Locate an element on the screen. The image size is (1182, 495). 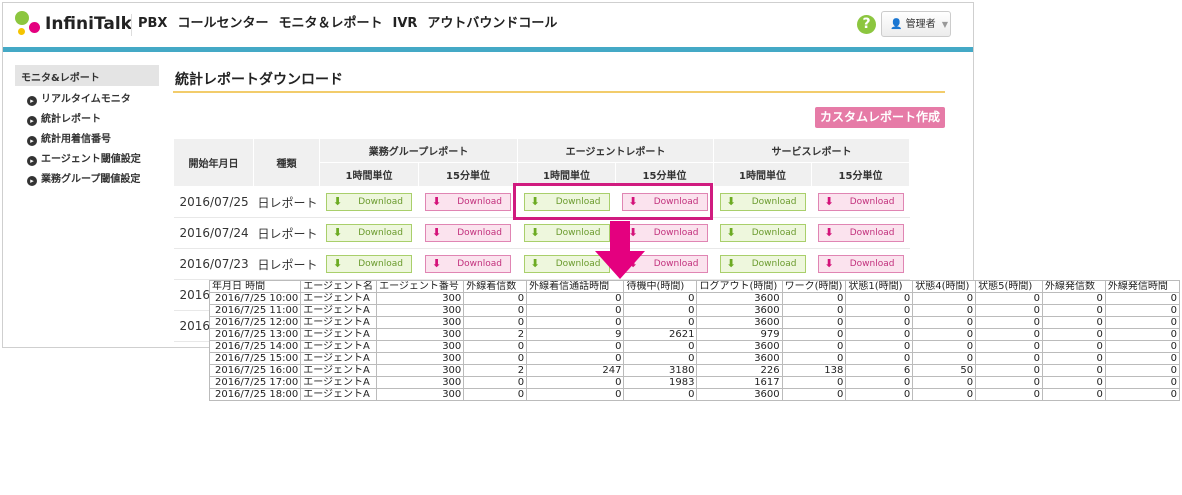
logo is located at coordinates (28, 24).